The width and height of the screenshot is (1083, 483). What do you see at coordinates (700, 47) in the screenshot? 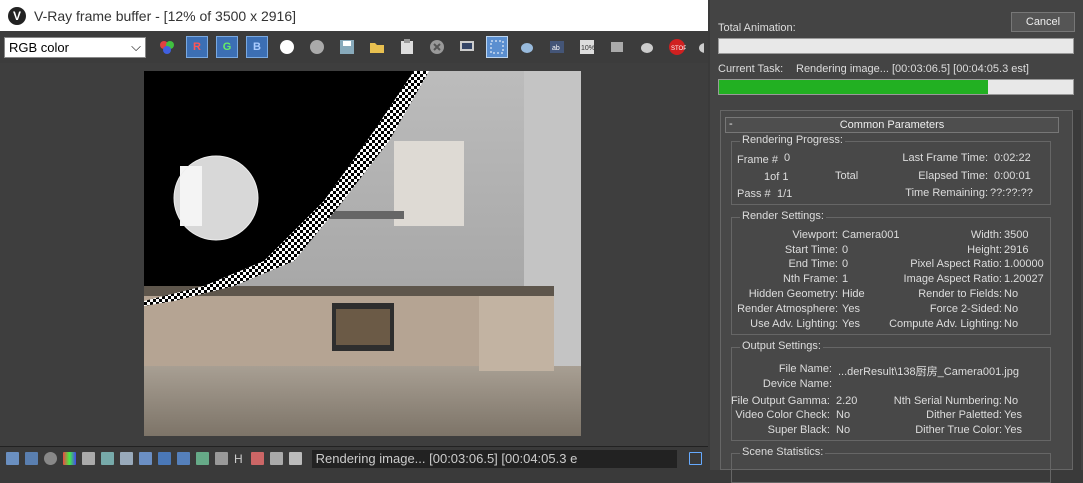
I see `teapot-cut-icon` at bounding box center [700, 47].